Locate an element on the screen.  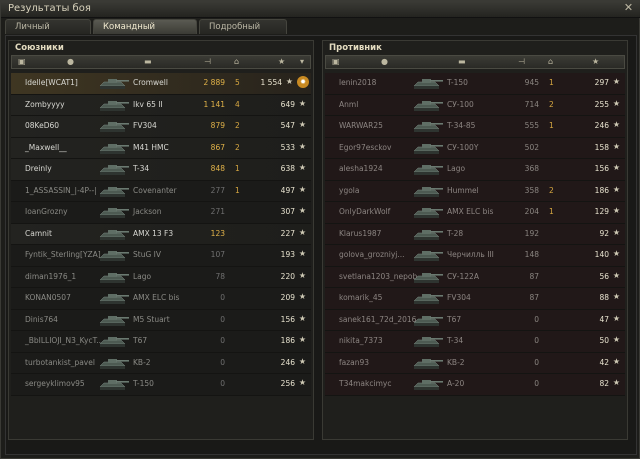
player-name: 1_ASSASSIN_|-4P--| is located at coordinates (61, 190).